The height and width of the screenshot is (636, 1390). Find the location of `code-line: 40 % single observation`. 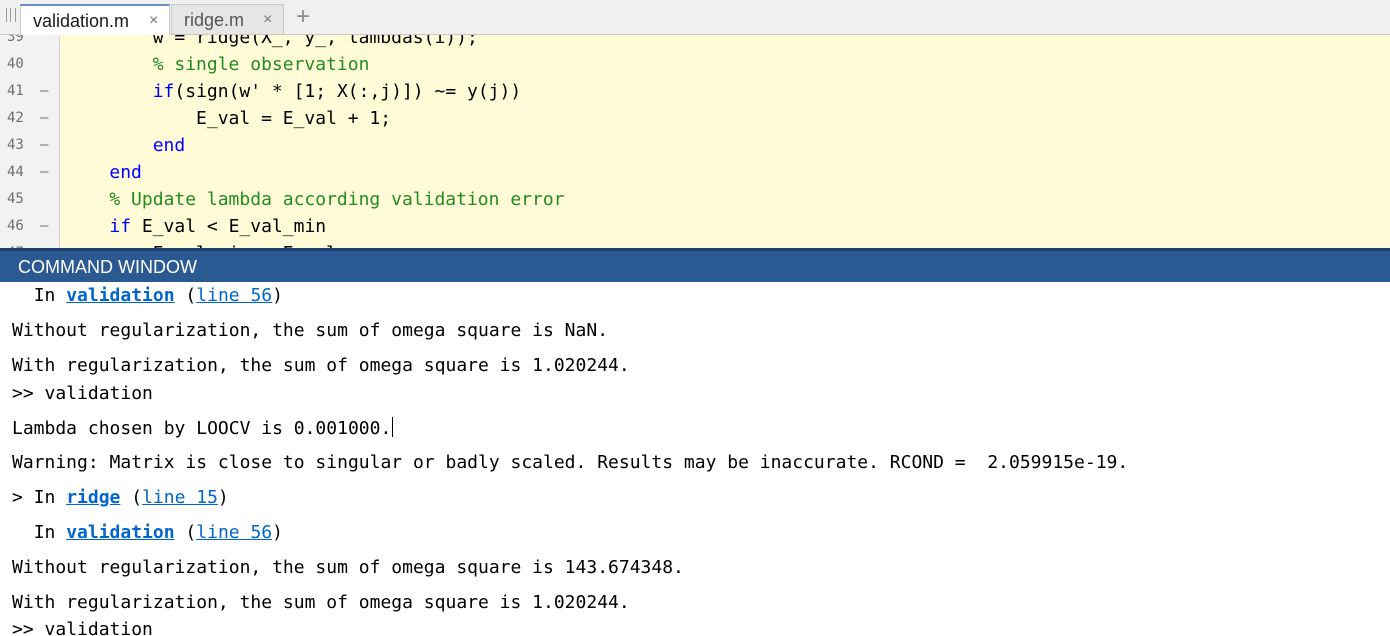

code-line: 40 % single observation is located at coordinates (695, 64).